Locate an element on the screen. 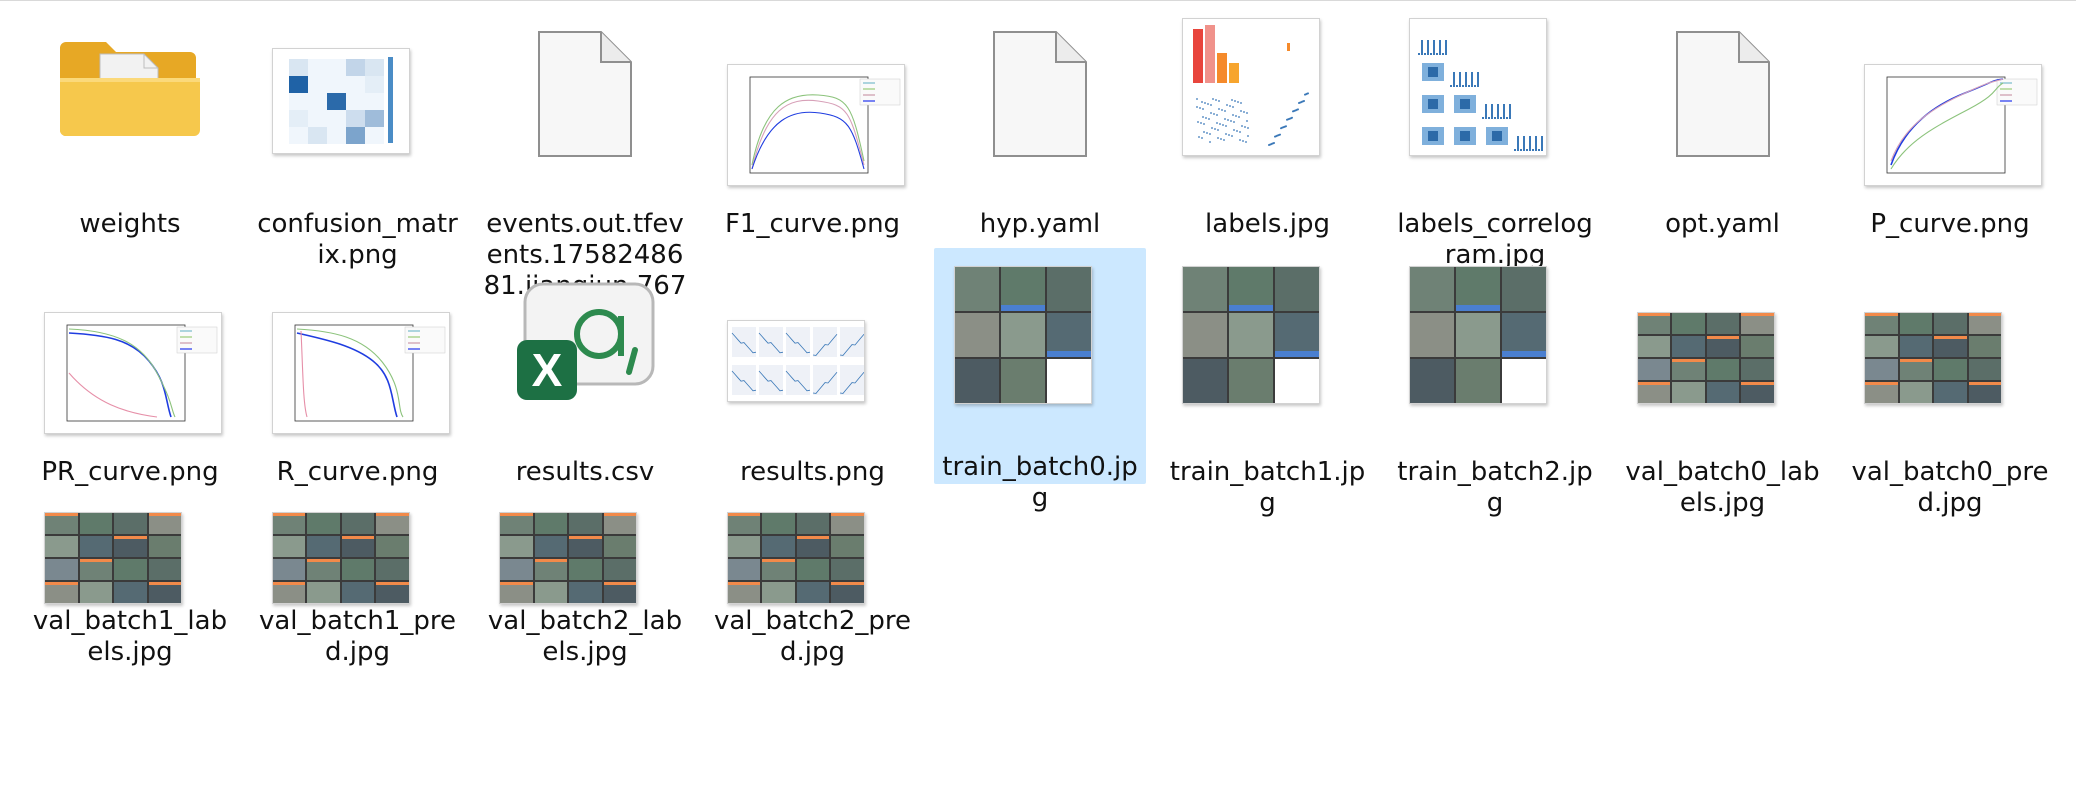 This screenshot has height=810, width=2076. file-item: train_batch2.jpg is located at coordinates (1495, 385).